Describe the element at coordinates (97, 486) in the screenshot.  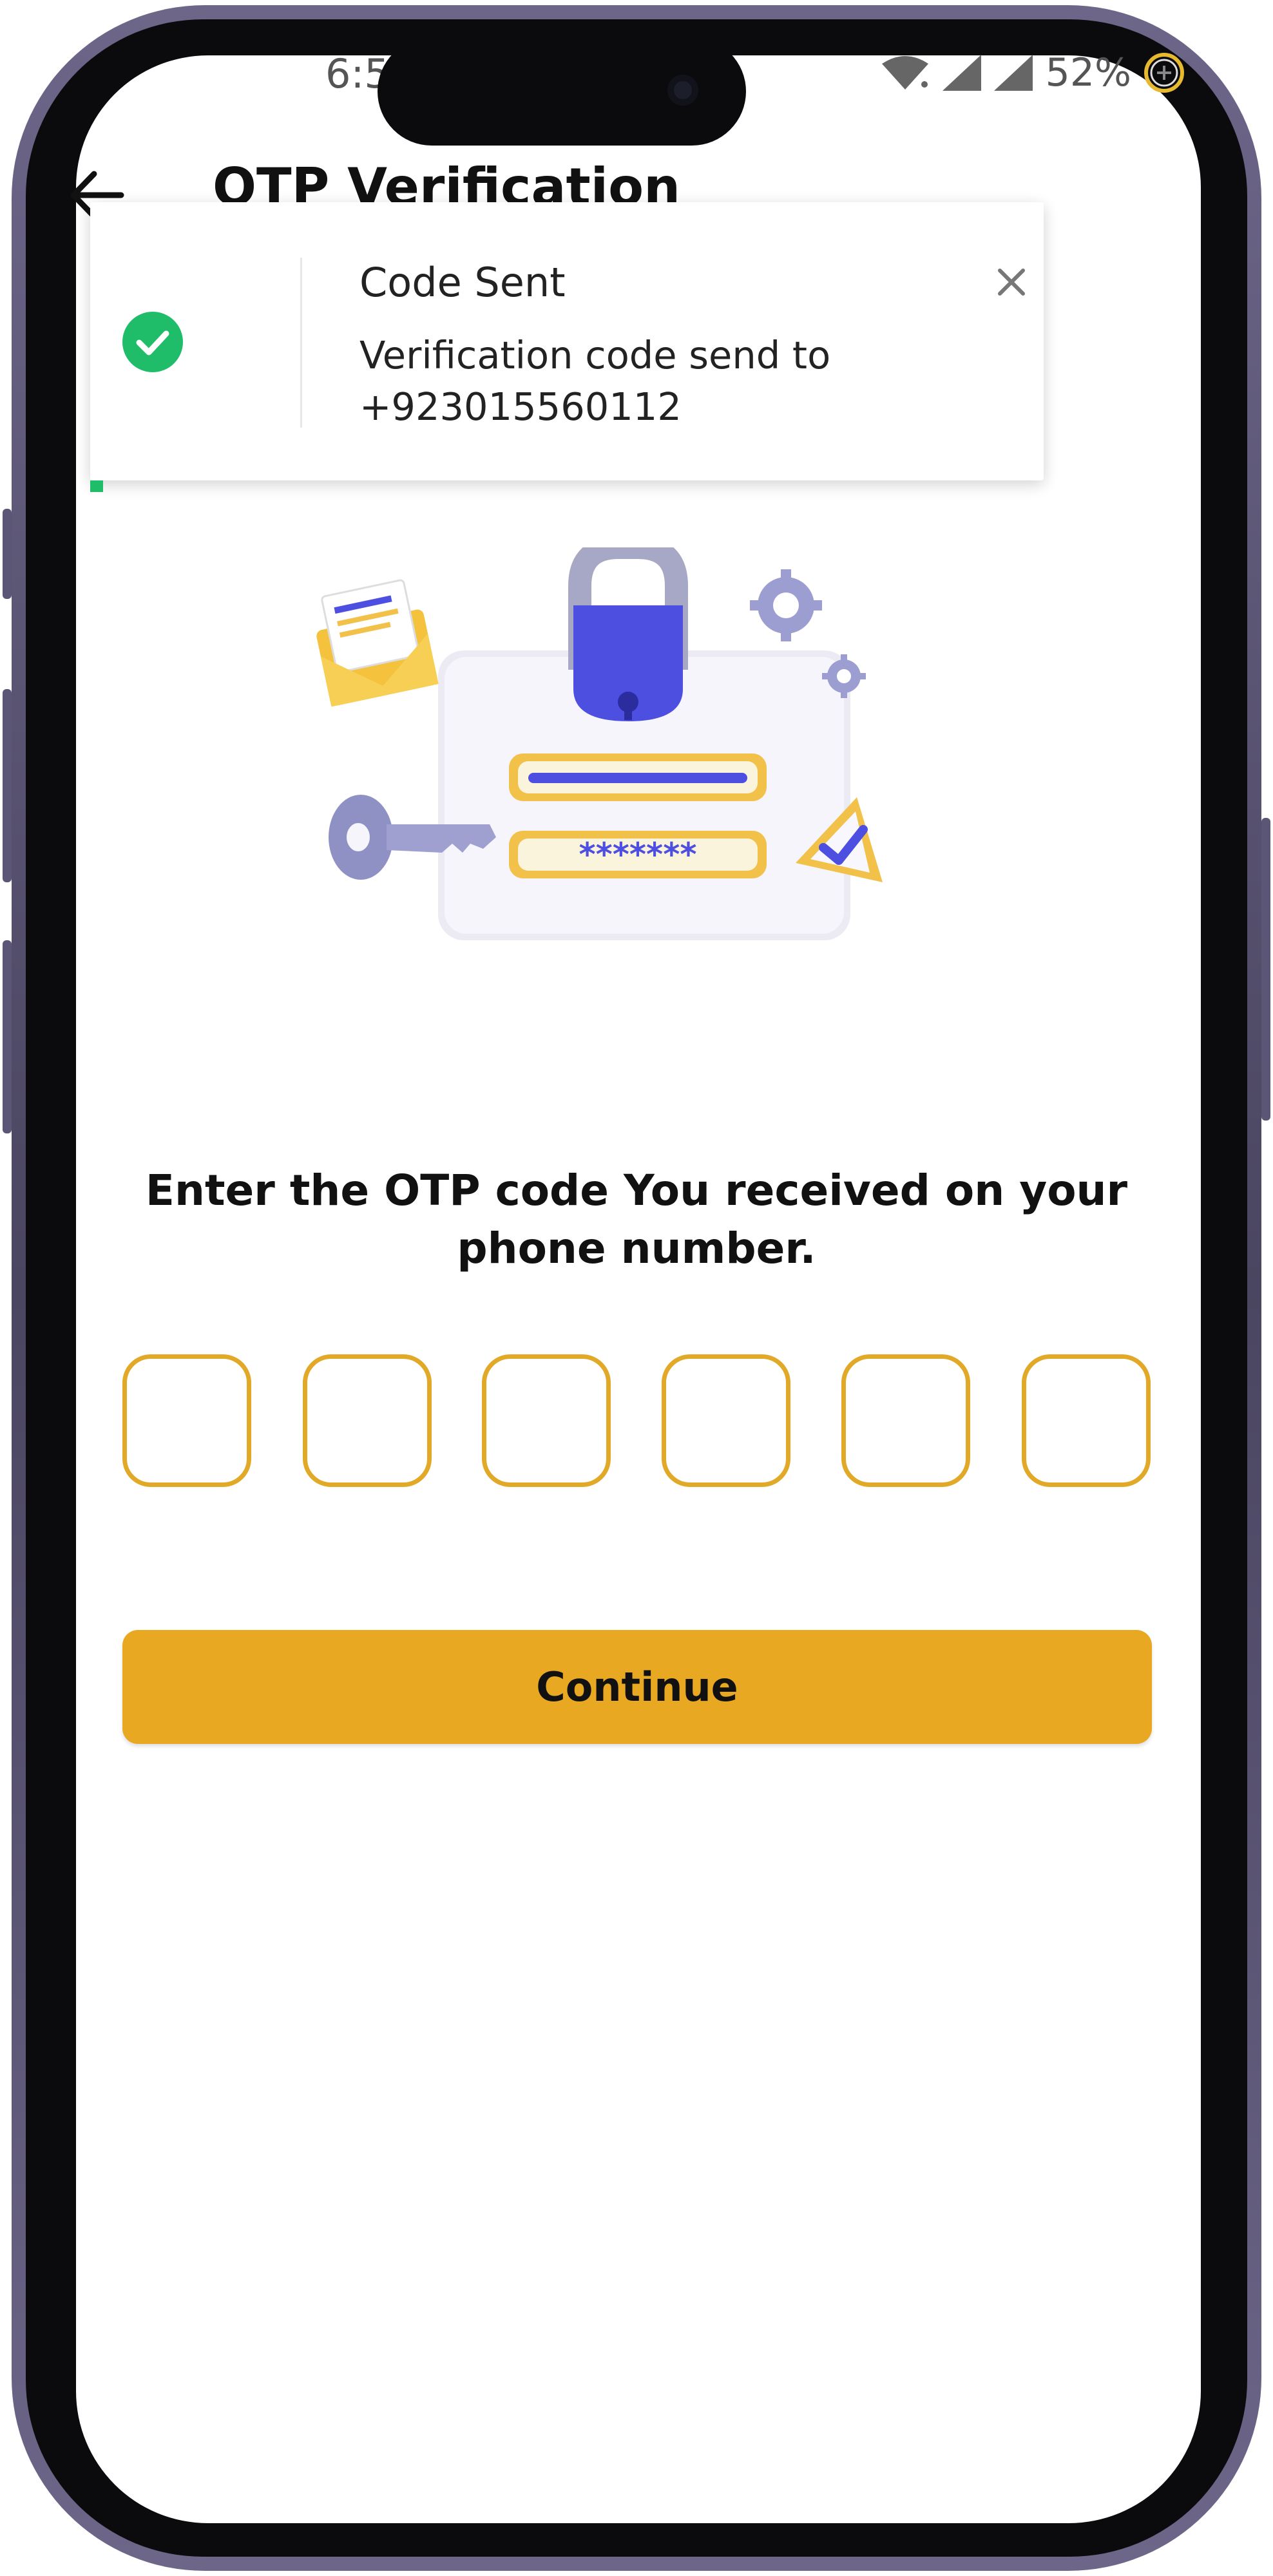
I see `toast-progress-bar` at that location.